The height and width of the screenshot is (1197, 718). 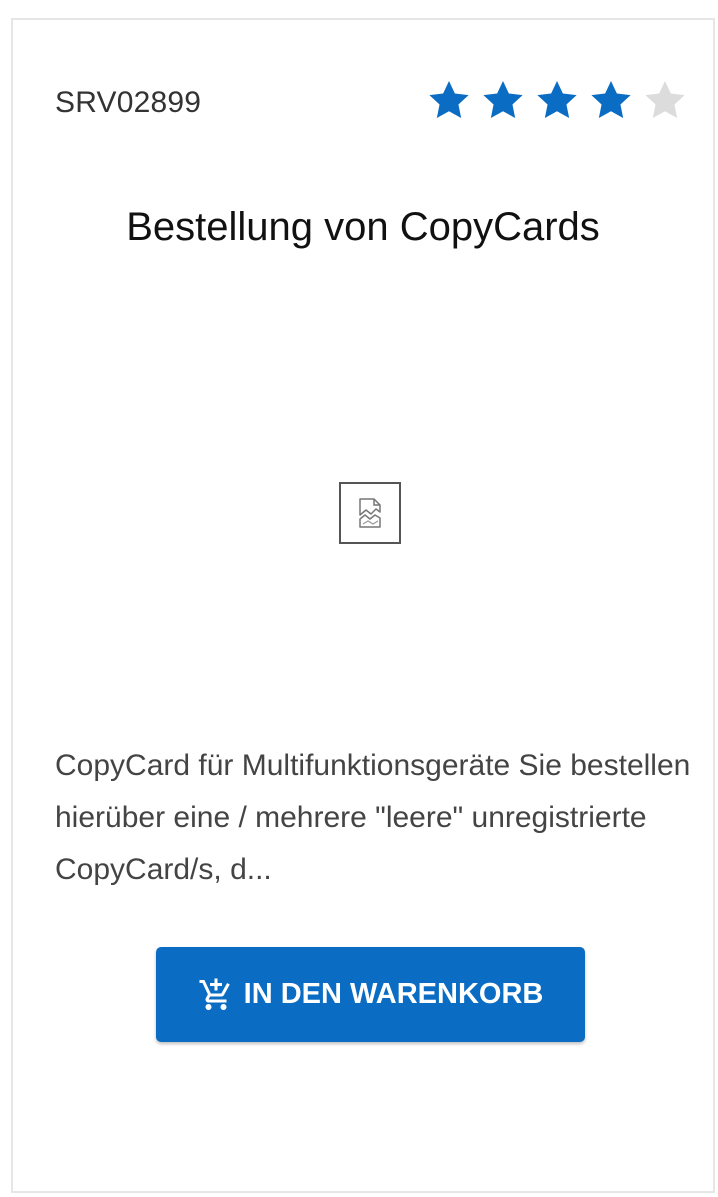 I want to click on broken-image-icon, so click(x=370, y=513).